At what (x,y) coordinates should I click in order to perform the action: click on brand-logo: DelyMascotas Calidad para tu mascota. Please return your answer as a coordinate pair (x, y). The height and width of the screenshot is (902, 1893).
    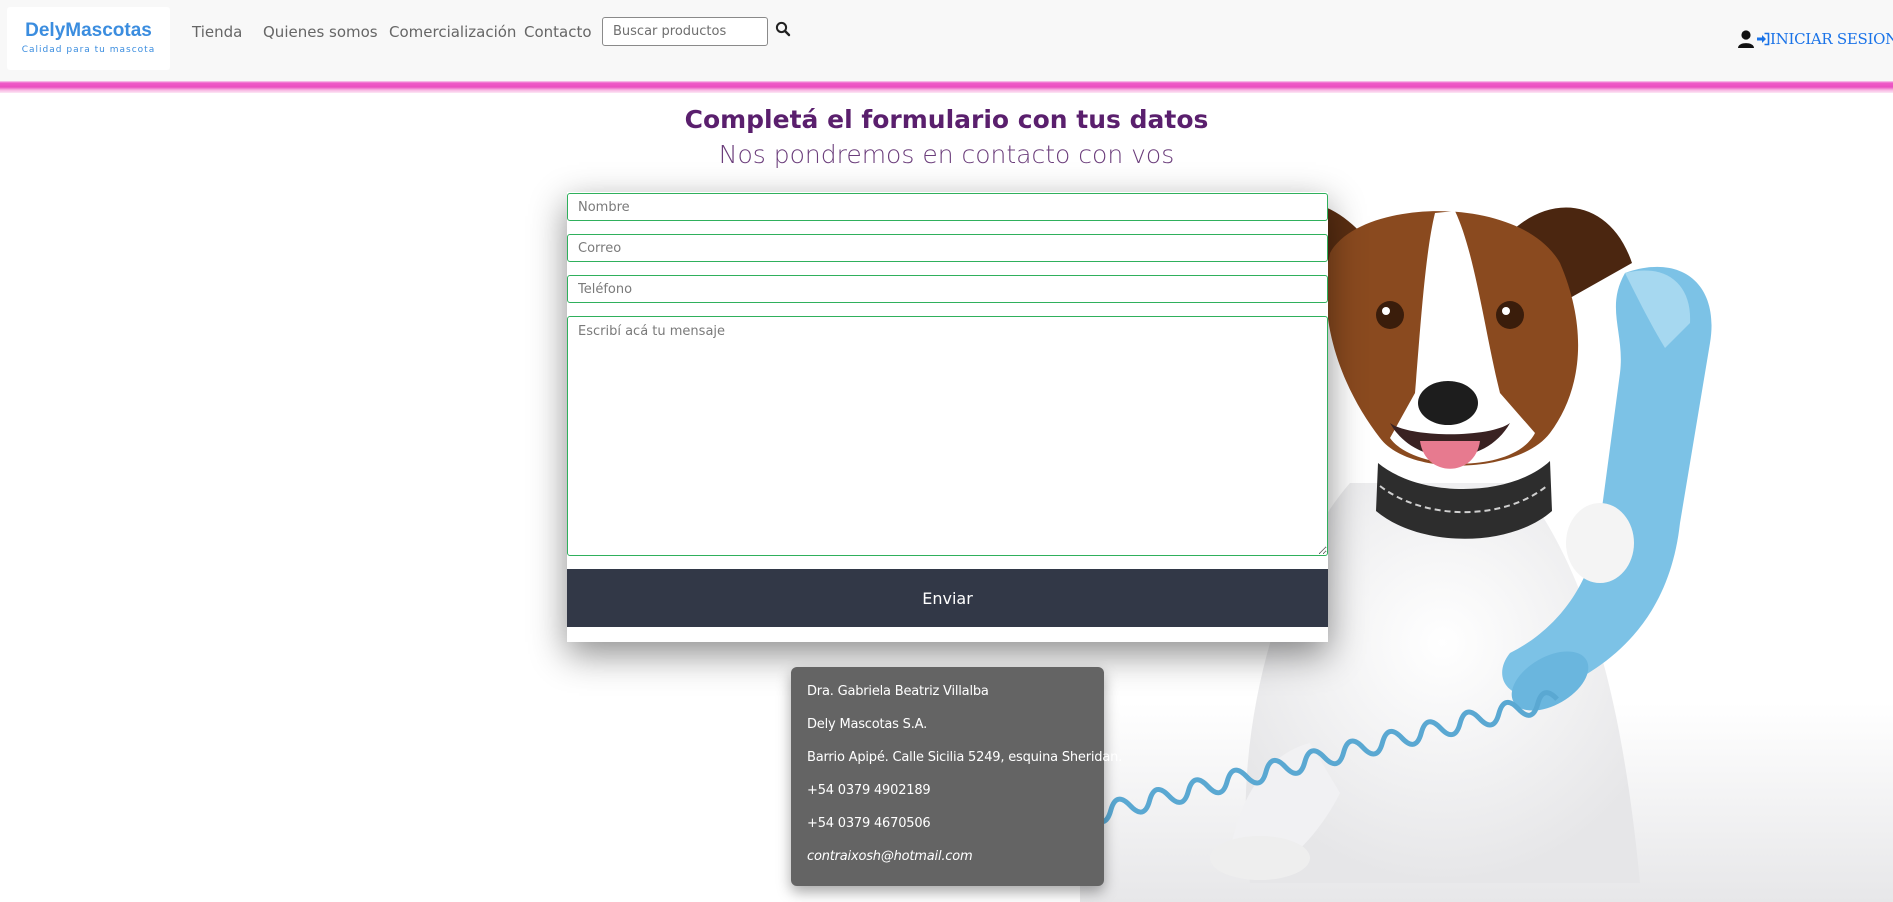
    Looking at the image, I should click on (88, 38).